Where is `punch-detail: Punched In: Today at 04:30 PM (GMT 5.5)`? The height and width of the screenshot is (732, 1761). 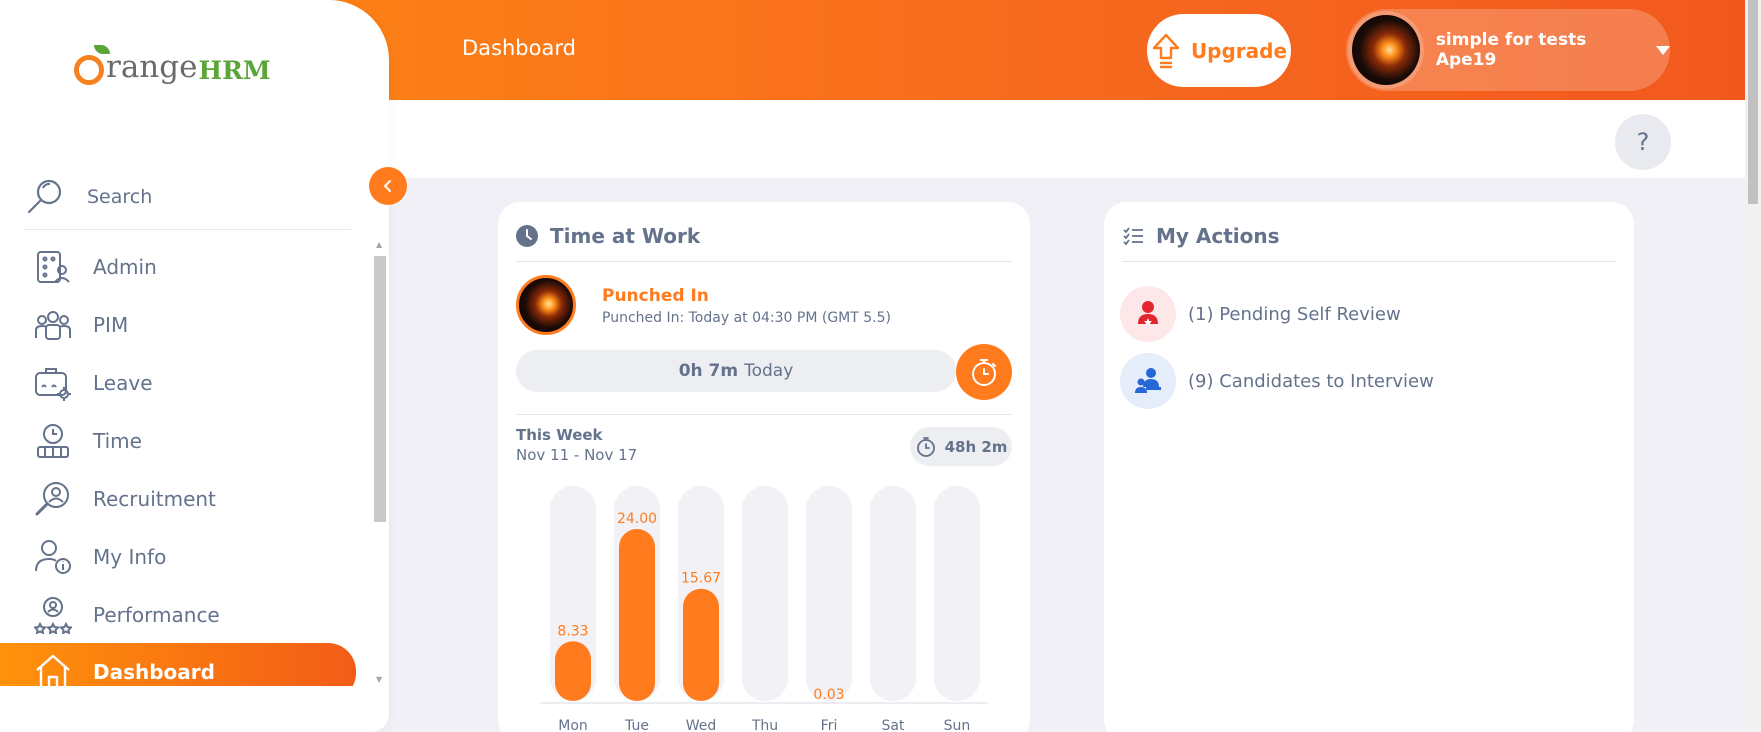
punch-detail: Punched In: Today at 04:30 PM (GMT 5.5) is located at coordinates (746, 318).